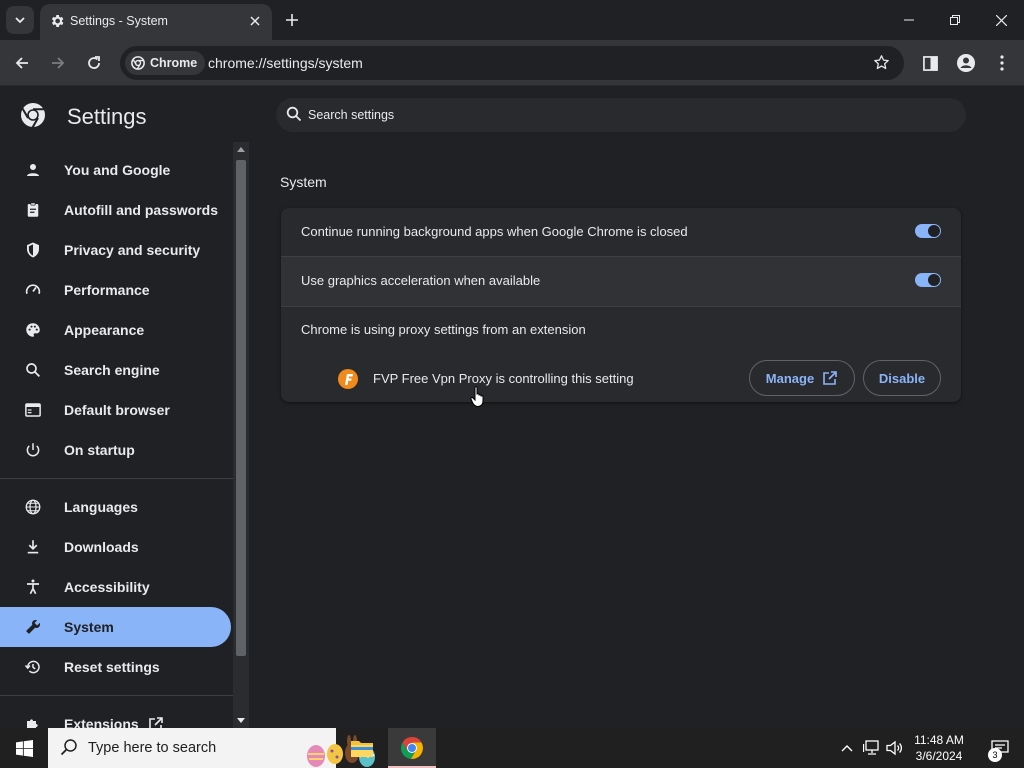 The width and height of the screenshot is (1024, 768). Describe the element at coordinates (241, 720) in the screenshot. I see `scroll-down-icon` at that location.